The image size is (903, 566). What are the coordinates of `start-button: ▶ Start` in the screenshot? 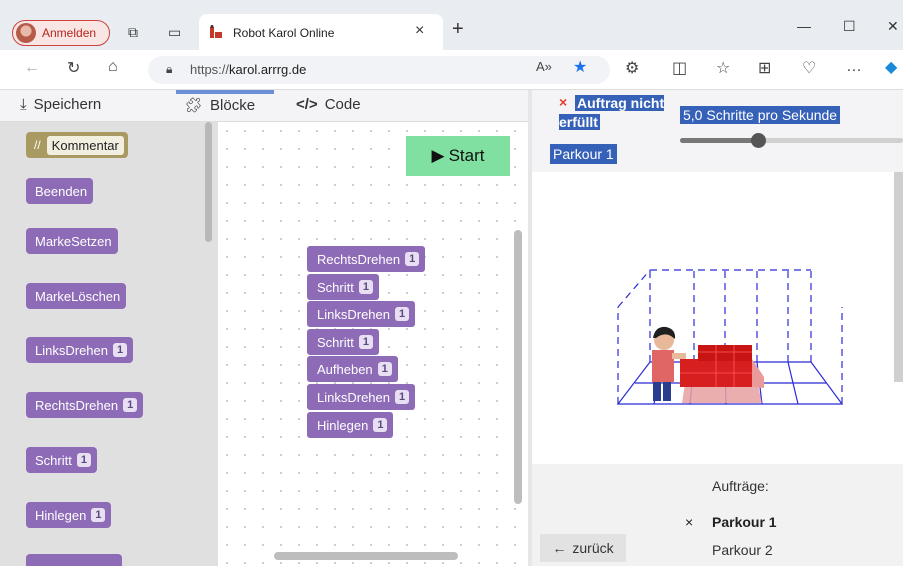 It's located at (458, 156).